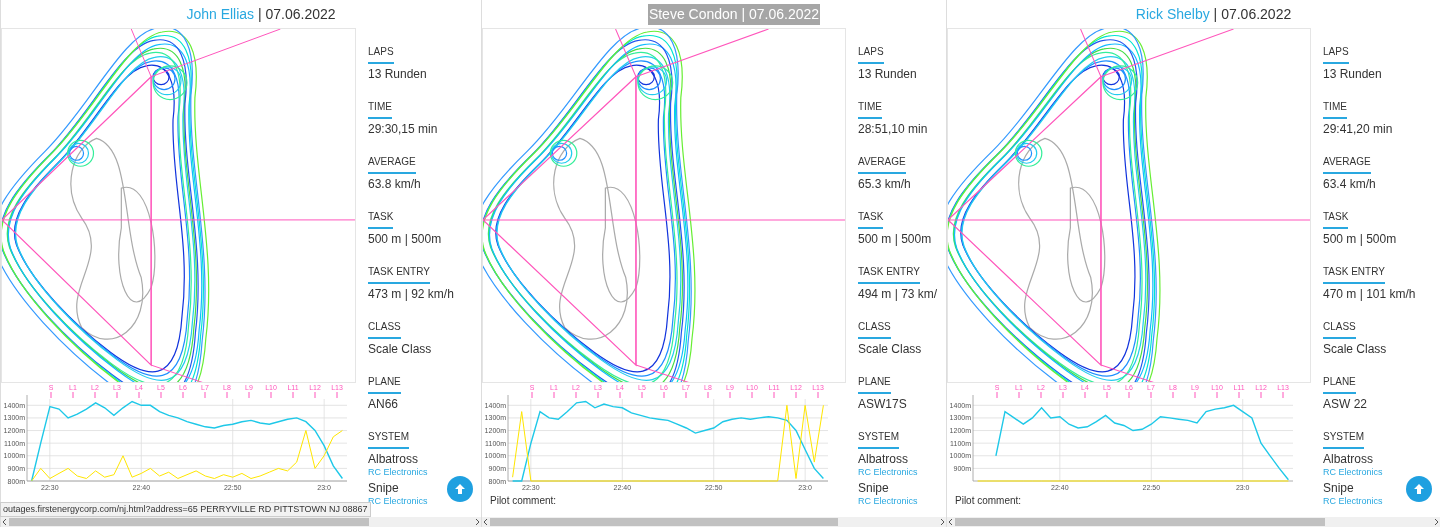 Image resolution: width=1440 pixels, height=527 pixels. What do you see at coordinates (884, 184) in the screenshot?
I see `stat-value: 65.3 km/h` at bounding box center [884, 184].